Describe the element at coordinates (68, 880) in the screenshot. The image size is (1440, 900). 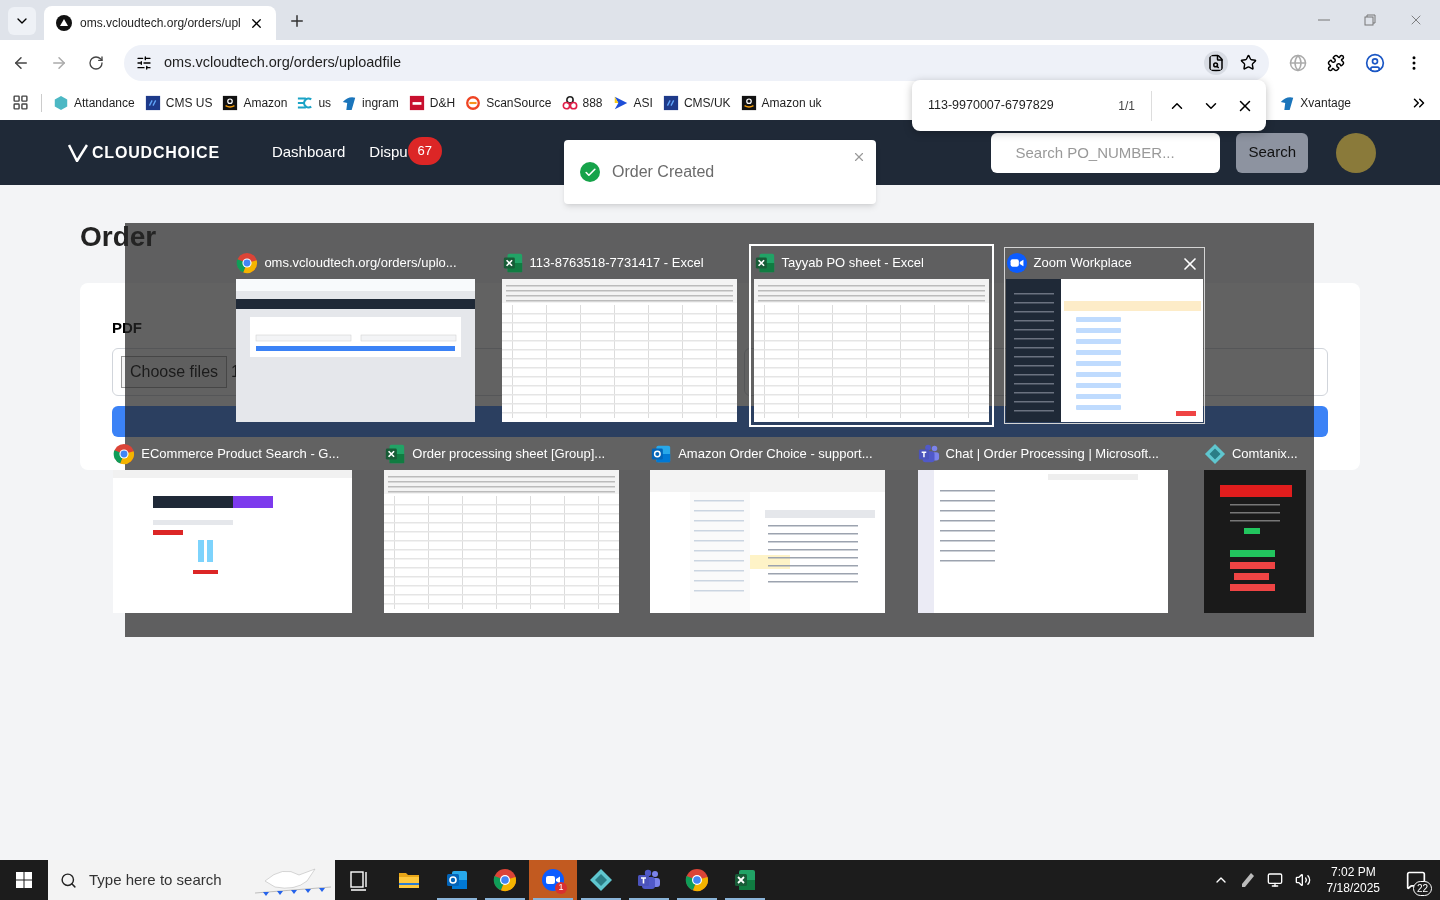
I see `search-icon` at that location.